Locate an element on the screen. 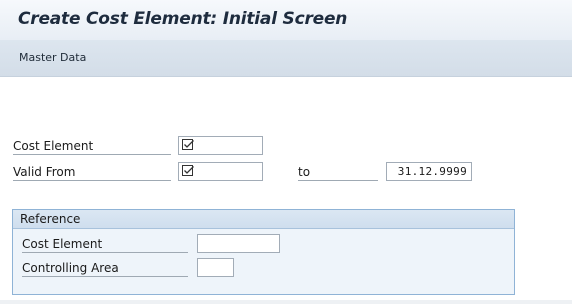  controlling-area-underline is located at coordinates (105, 276).